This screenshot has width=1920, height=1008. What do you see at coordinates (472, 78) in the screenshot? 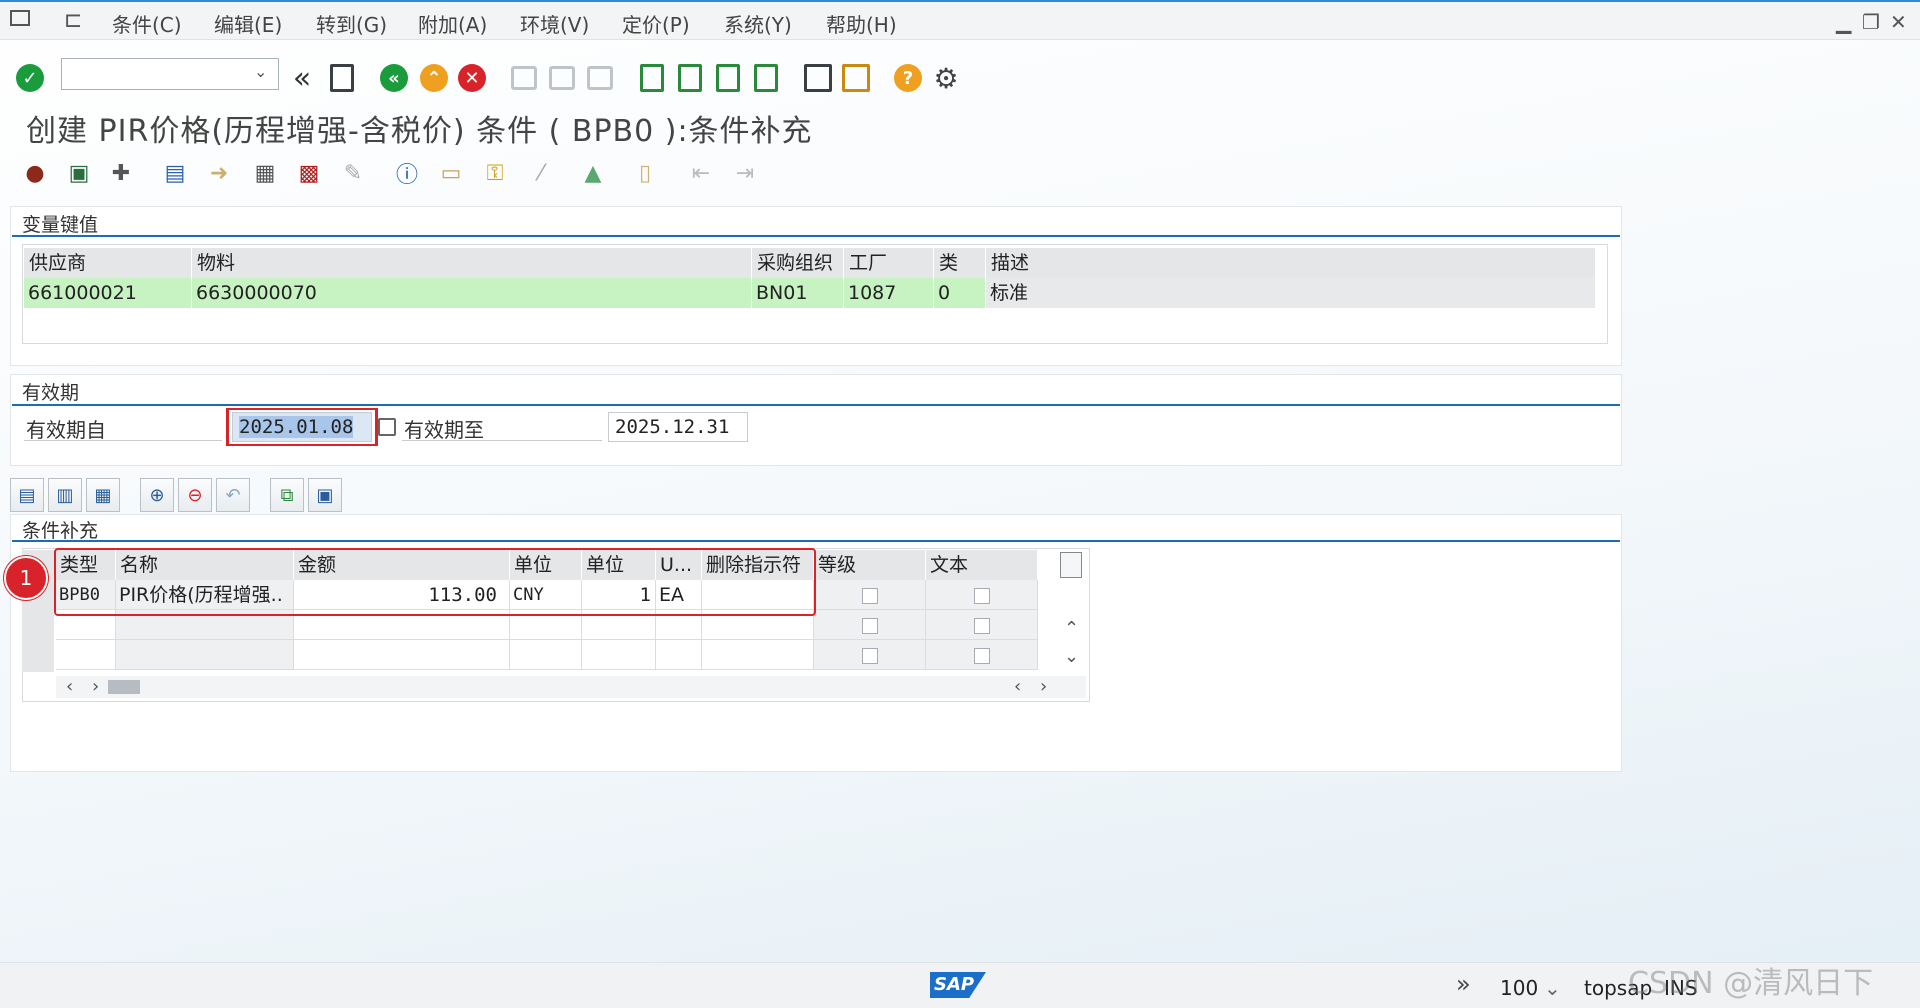
I see `cancel-icon: ✕` at bounding box center [472, 78].